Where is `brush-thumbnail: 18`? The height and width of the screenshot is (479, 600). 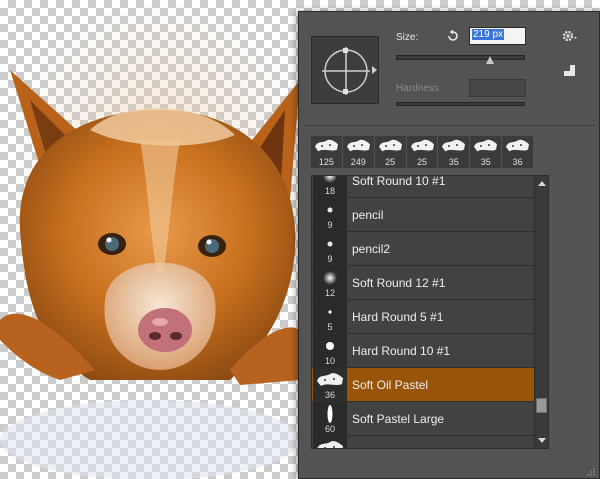
brush-thumbnail: 18 is located at coordinates (330, 186).